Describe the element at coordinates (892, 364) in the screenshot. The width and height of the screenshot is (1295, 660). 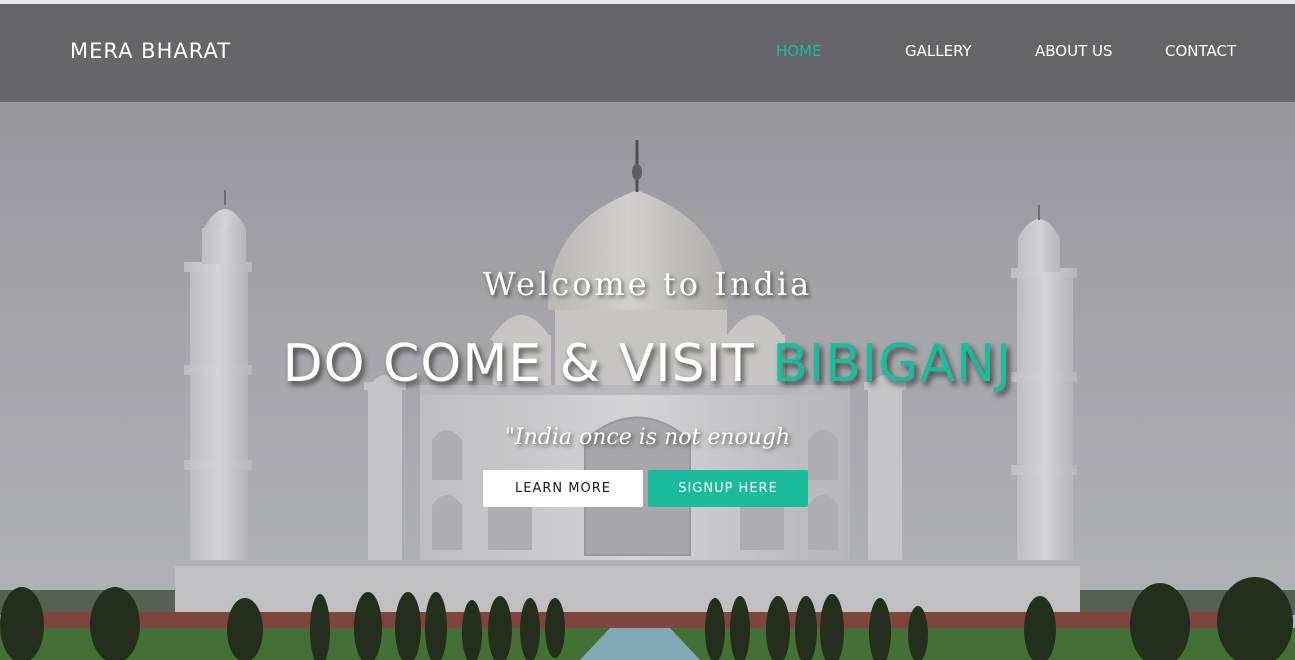
I see `hero-headline-highlight: BIBIGANJ` at that location.